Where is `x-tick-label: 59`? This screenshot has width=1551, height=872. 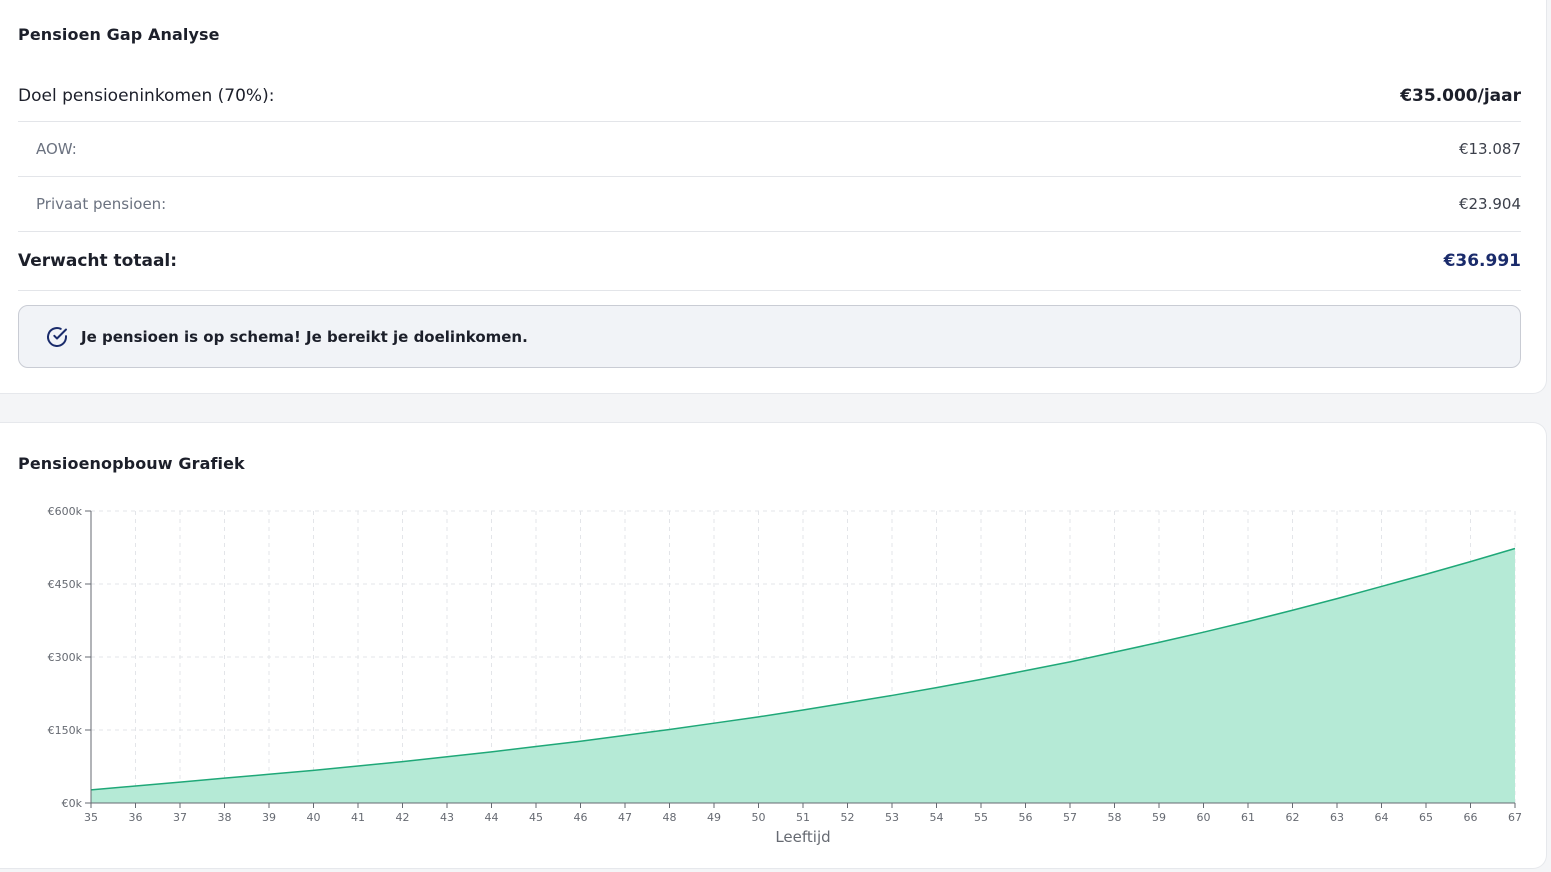 x-tick-label: 59 is located at coordinates (1159, 817).